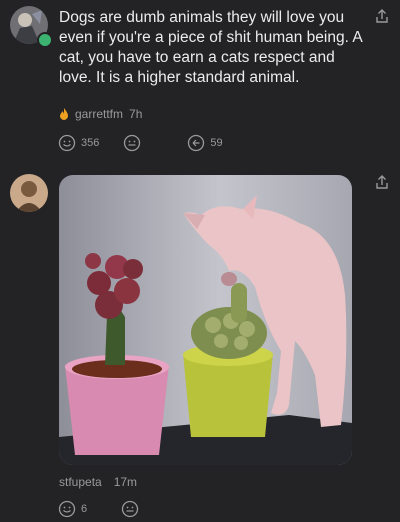 Image resolution: width=400 pixels, height=522 pixels. Describe the element at coordinates (67, 509) in the screenshot. I see `smile-icon` at that location.